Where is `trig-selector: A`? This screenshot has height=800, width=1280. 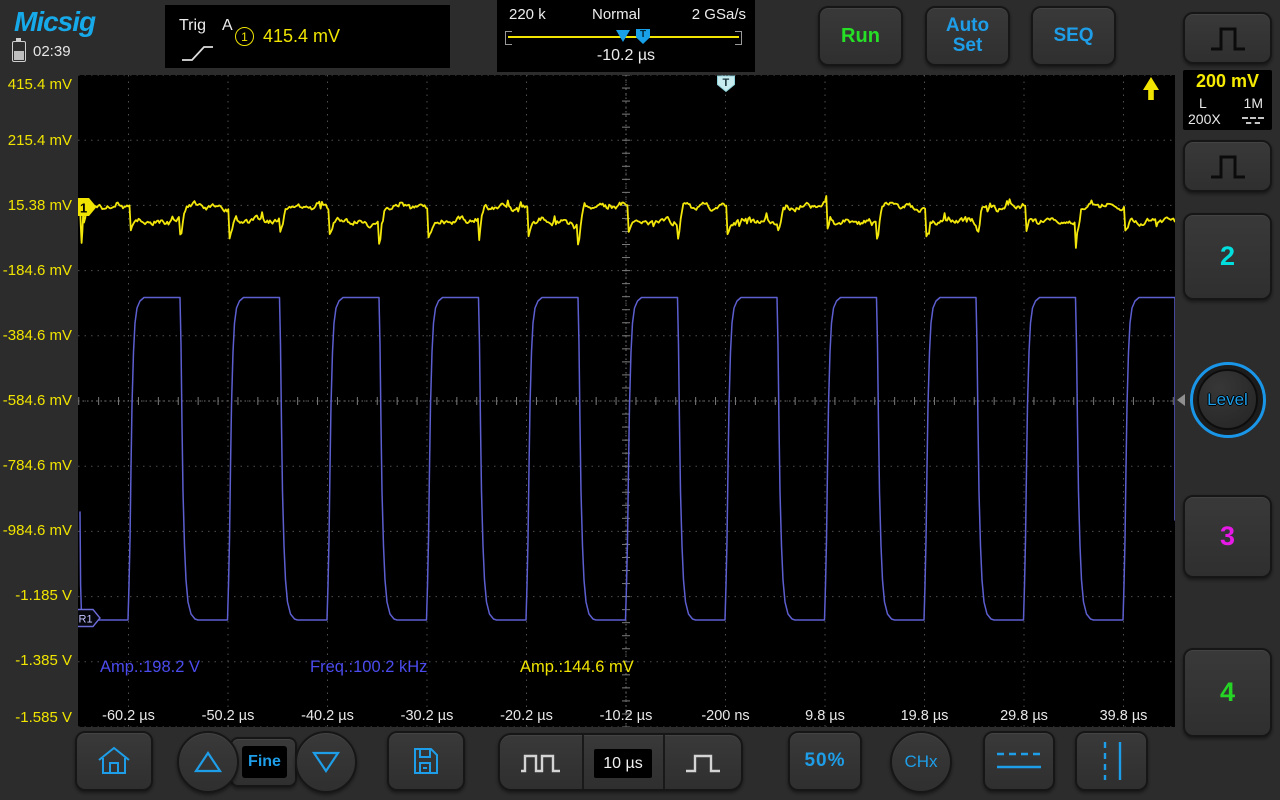 trig-selector: A is located at coordinates (227, 25).